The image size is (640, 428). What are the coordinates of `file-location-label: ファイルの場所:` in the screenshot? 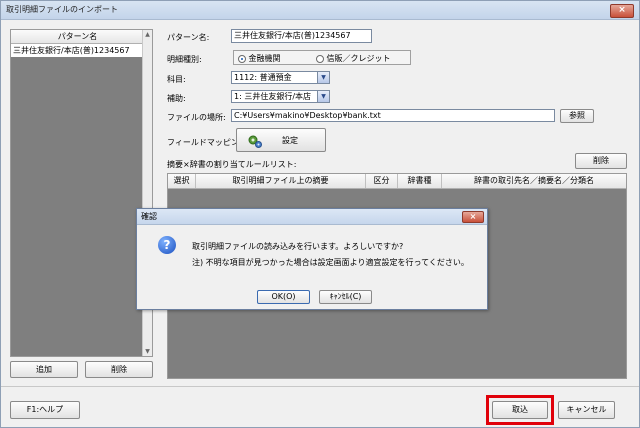 It's located at (196, 117).